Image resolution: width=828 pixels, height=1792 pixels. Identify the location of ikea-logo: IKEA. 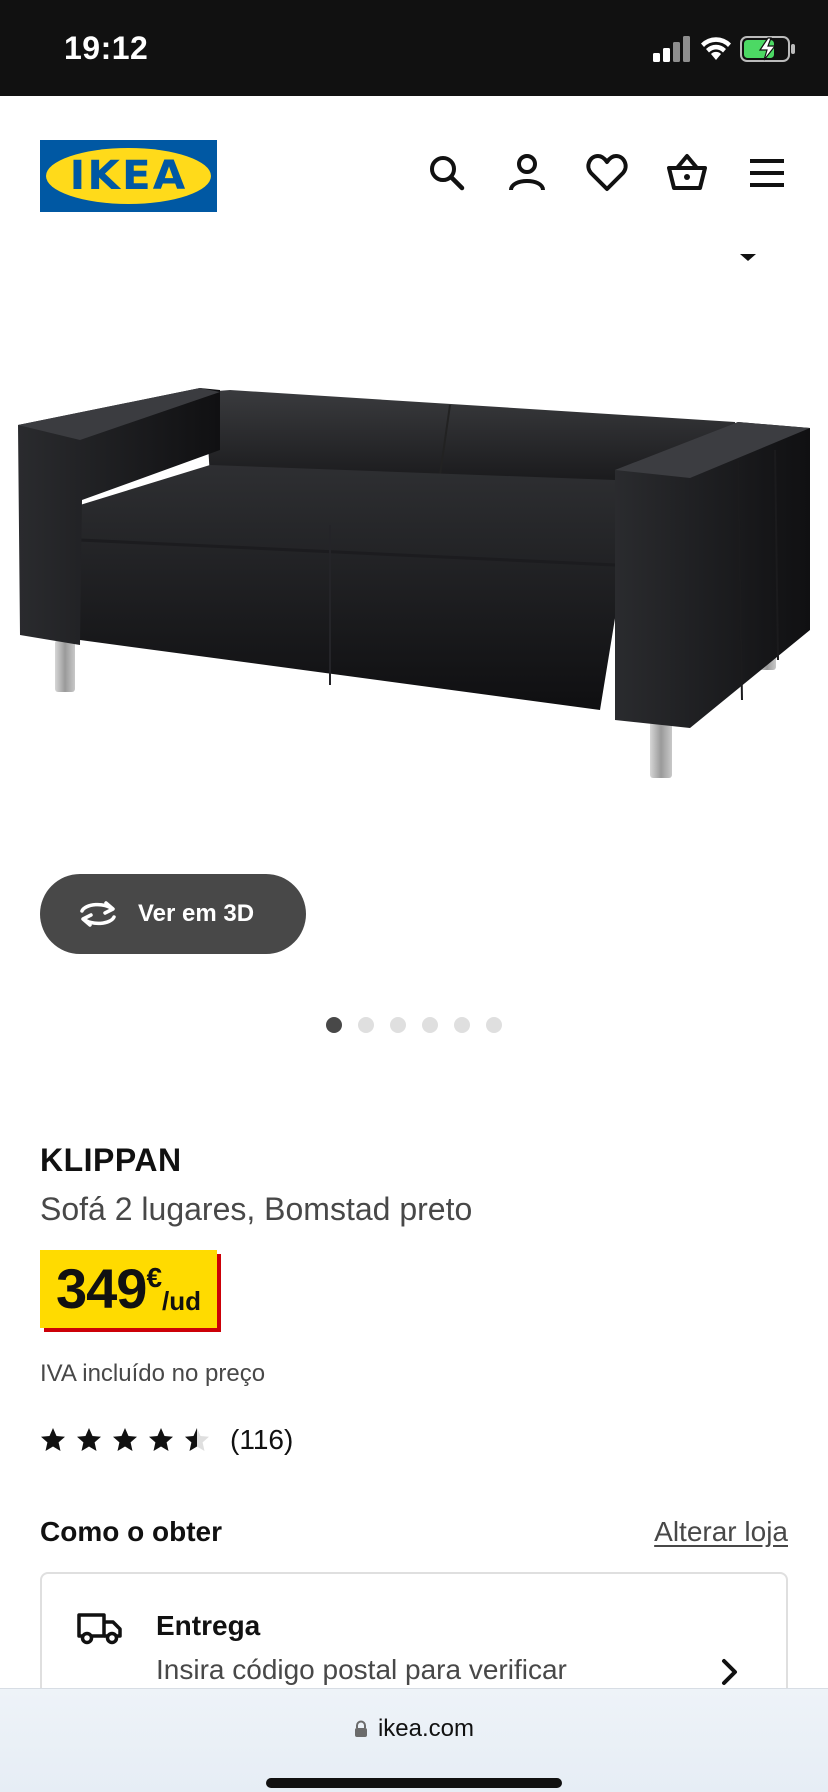
(128, 176).